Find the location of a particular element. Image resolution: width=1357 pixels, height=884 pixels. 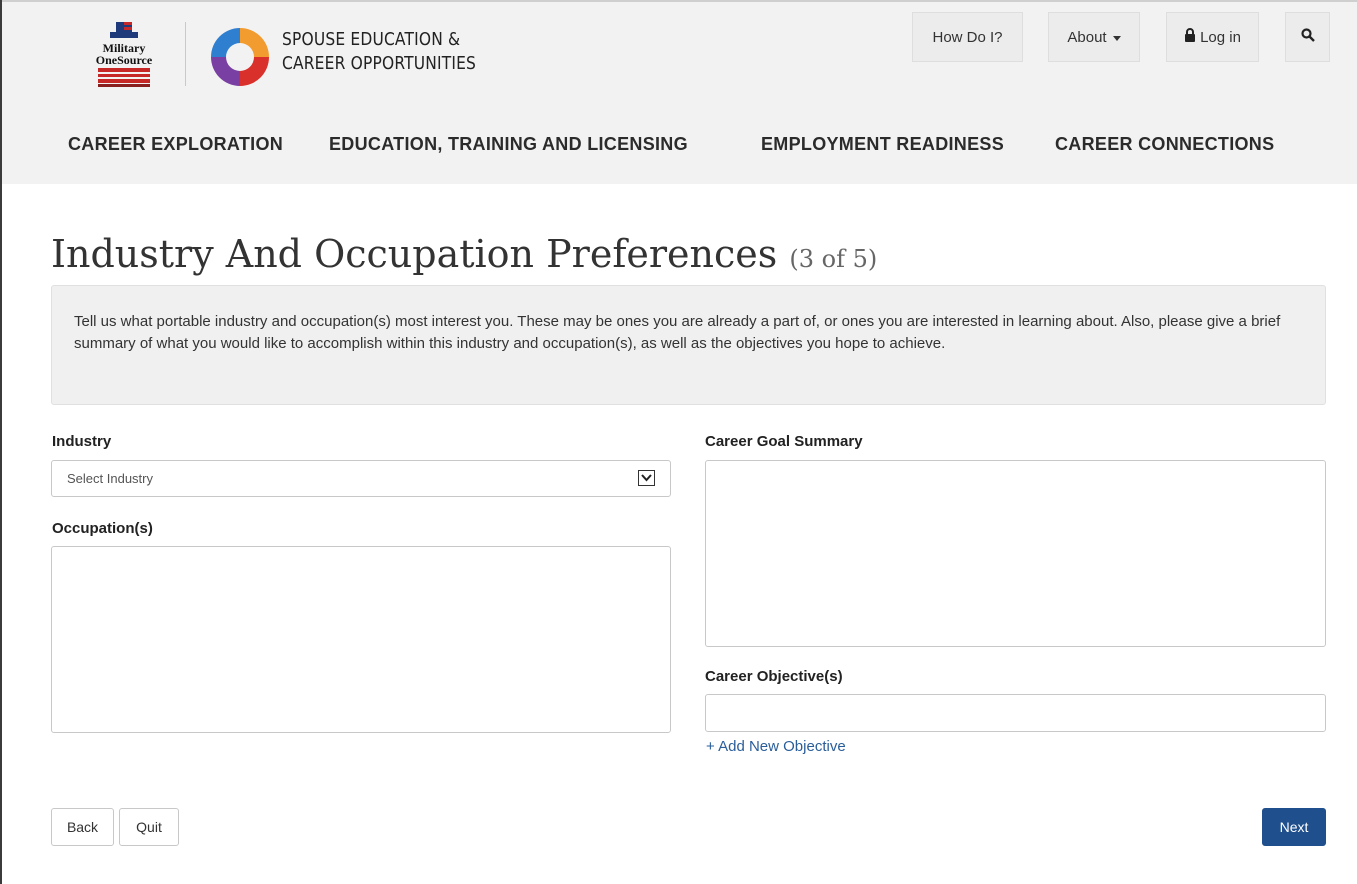

career-objective-field is located at coordinates (1015, 713).